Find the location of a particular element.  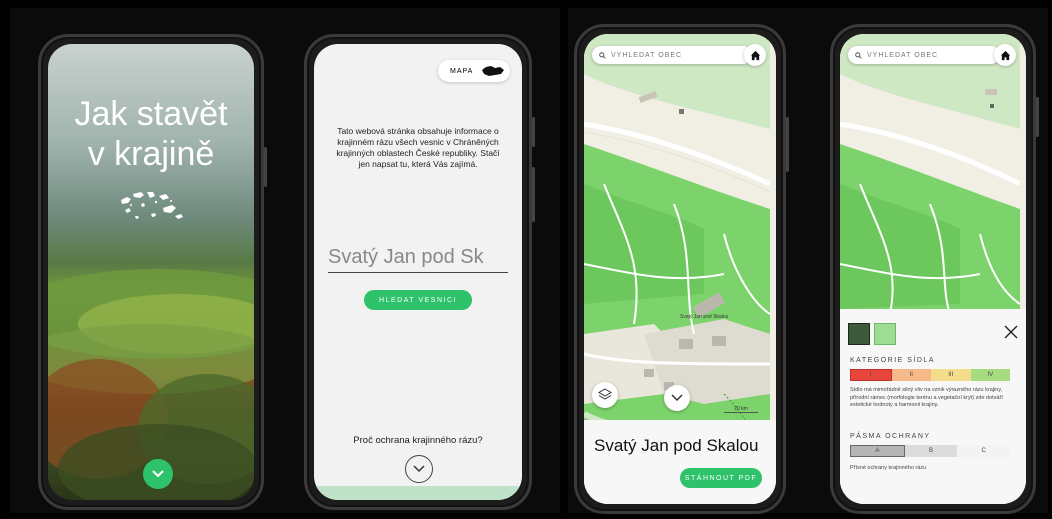

zone-note: Přísné ochrany krajinného rázu is located at coordinates (888, 468).